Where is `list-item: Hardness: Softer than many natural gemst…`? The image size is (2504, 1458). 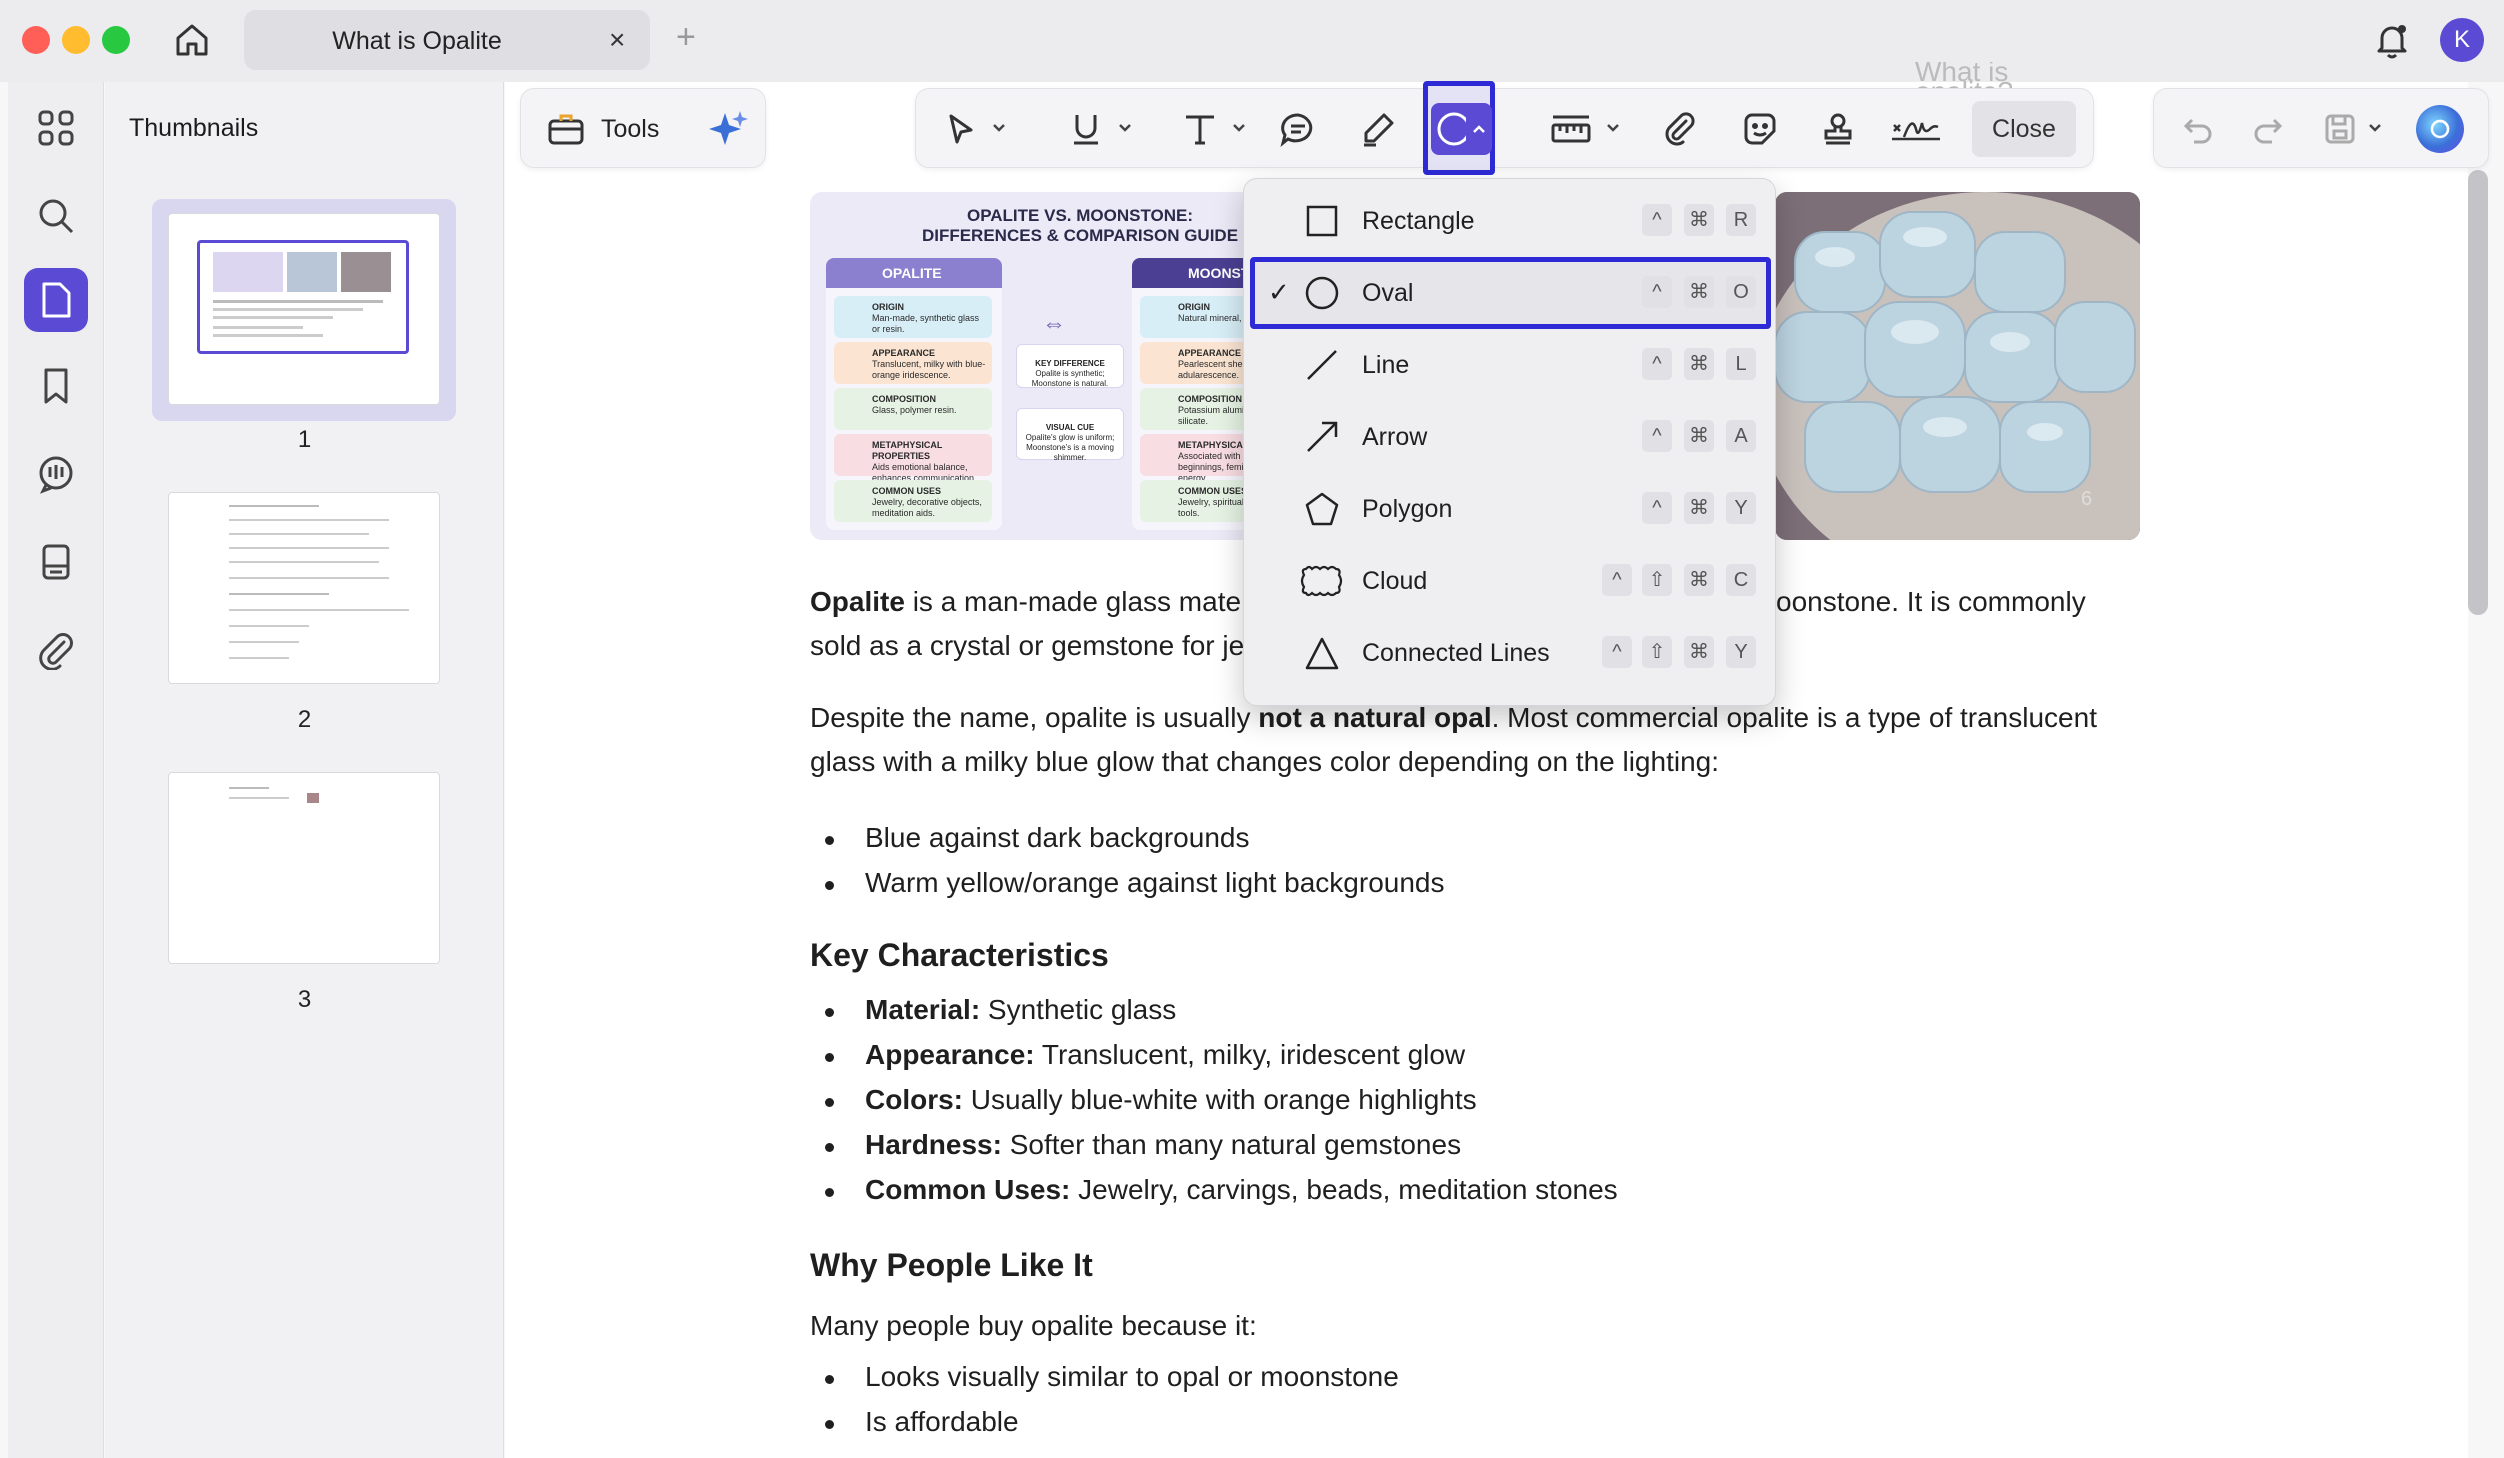
list-item: Hardness: Softer than many natural gemst… is located at coordinates (1143, 1144).